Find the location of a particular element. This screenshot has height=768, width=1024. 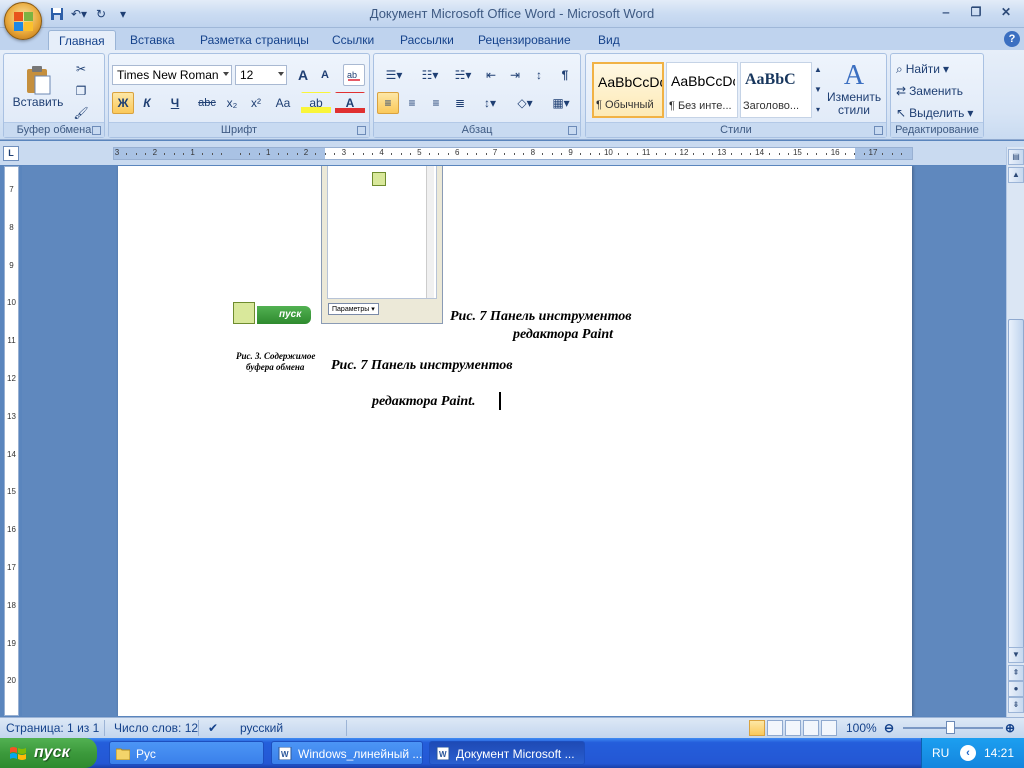

font-size-combo: 12 is located at coordinates (261, 75).